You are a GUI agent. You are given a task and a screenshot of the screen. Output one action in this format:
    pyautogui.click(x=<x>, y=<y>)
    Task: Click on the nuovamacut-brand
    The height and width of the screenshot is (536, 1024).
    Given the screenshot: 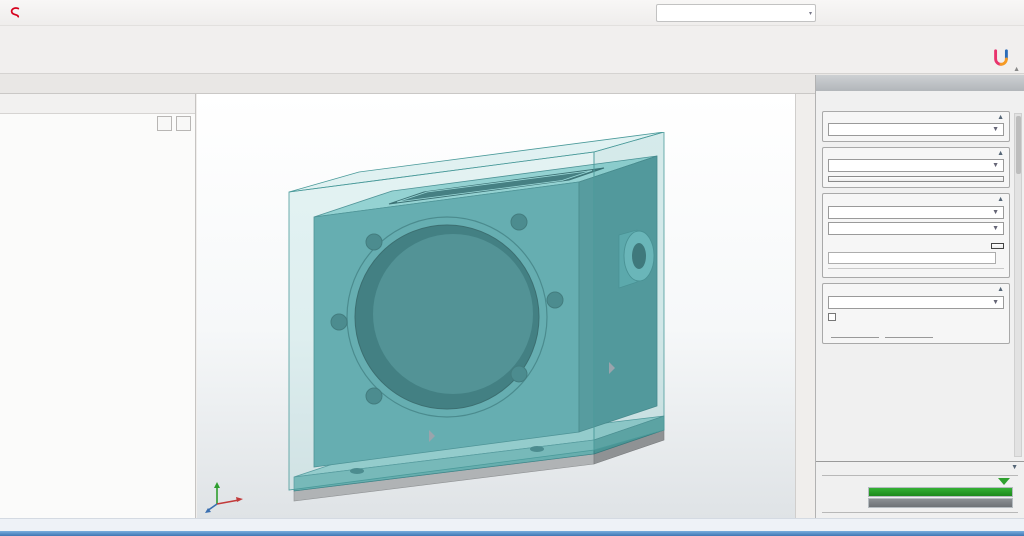 What is the action you would take?
    pyautogui.click(x=1003, y=58)
    